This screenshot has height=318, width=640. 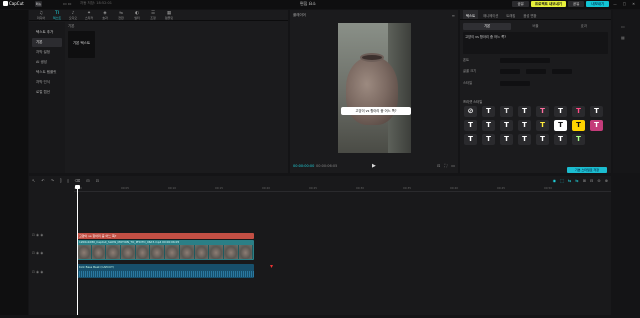 I want to click on timeline-option-icon: ⊖, so click(x=598, y=180).